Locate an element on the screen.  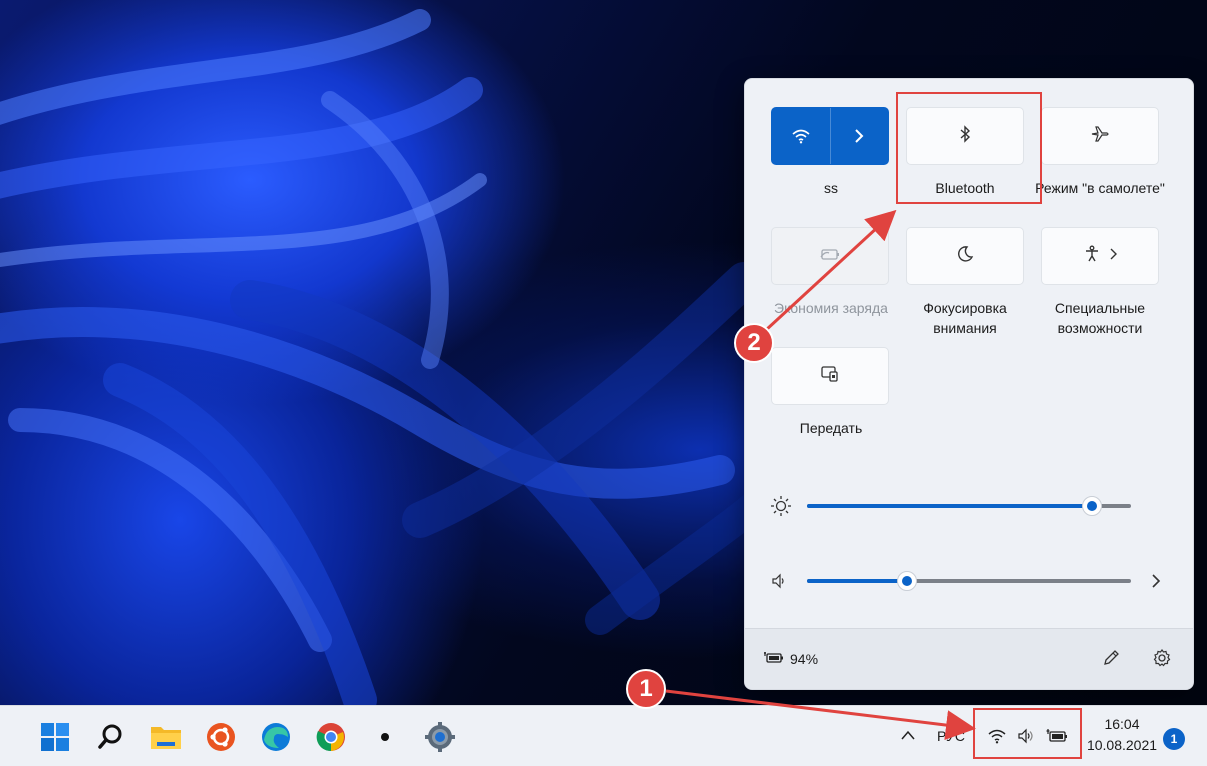
wifi-tile-label: ss is located at coordinates (831, 188).